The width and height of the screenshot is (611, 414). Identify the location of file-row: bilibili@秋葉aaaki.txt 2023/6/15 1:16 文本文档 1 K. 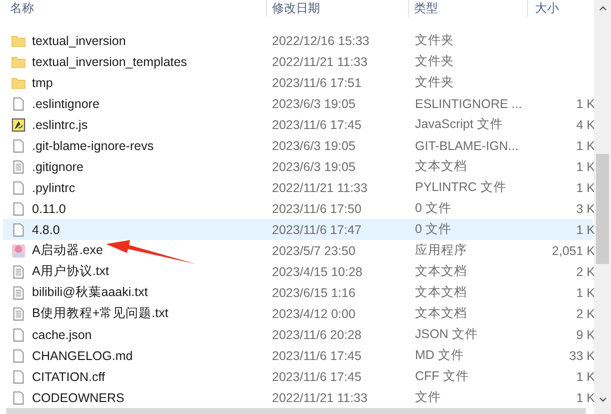
(298, 292).